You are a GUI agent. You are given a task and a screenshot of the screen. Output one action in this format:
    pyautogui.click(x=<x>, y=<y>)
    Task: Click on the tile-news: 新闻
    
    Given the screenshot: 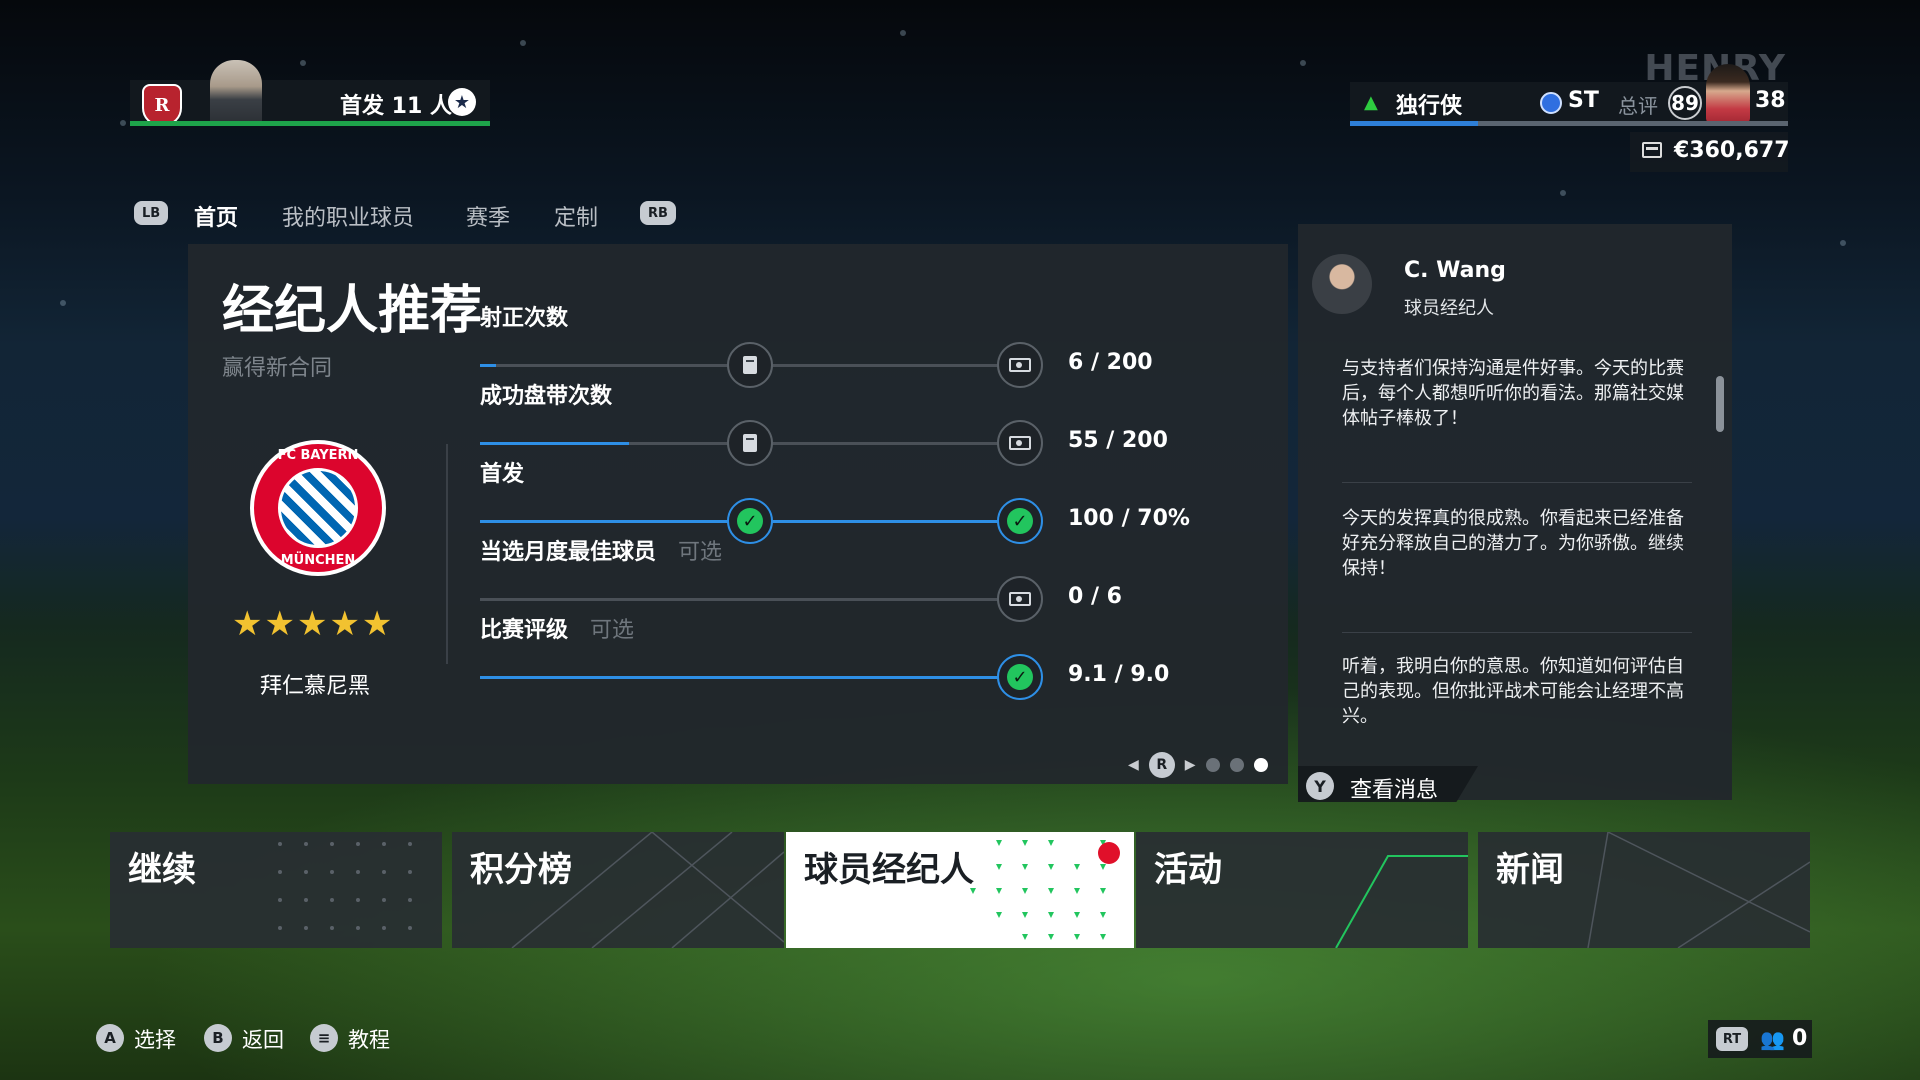 What is the action you would take?
    pyautogui.click(x=1644, y=890)
    